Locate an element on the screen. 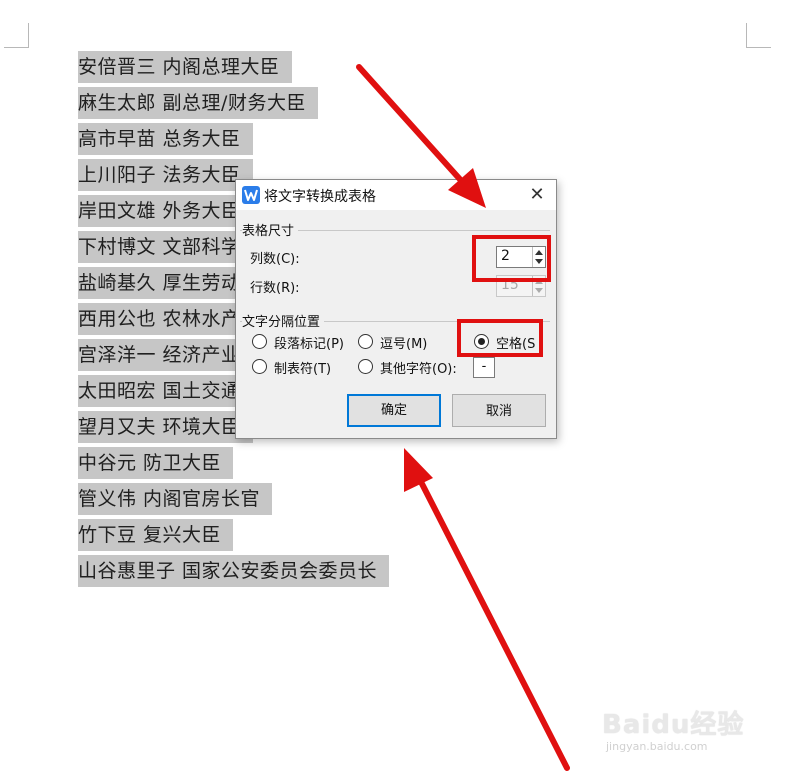  watermark-url: jingyan.baidu.com is located at coordinates (657, 746).